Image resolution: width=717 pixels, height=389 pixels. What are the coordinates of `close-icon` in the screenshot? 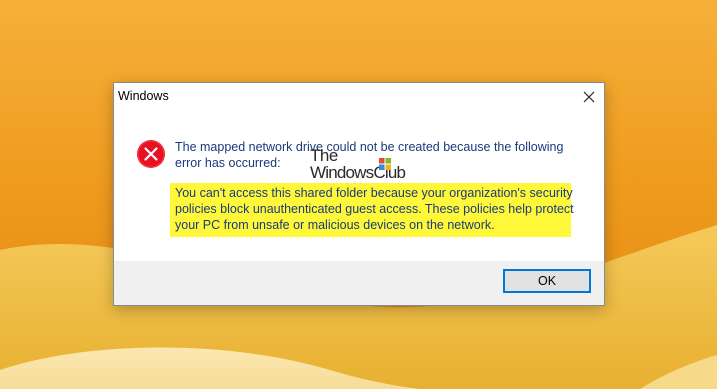 It's located at (589, 97).